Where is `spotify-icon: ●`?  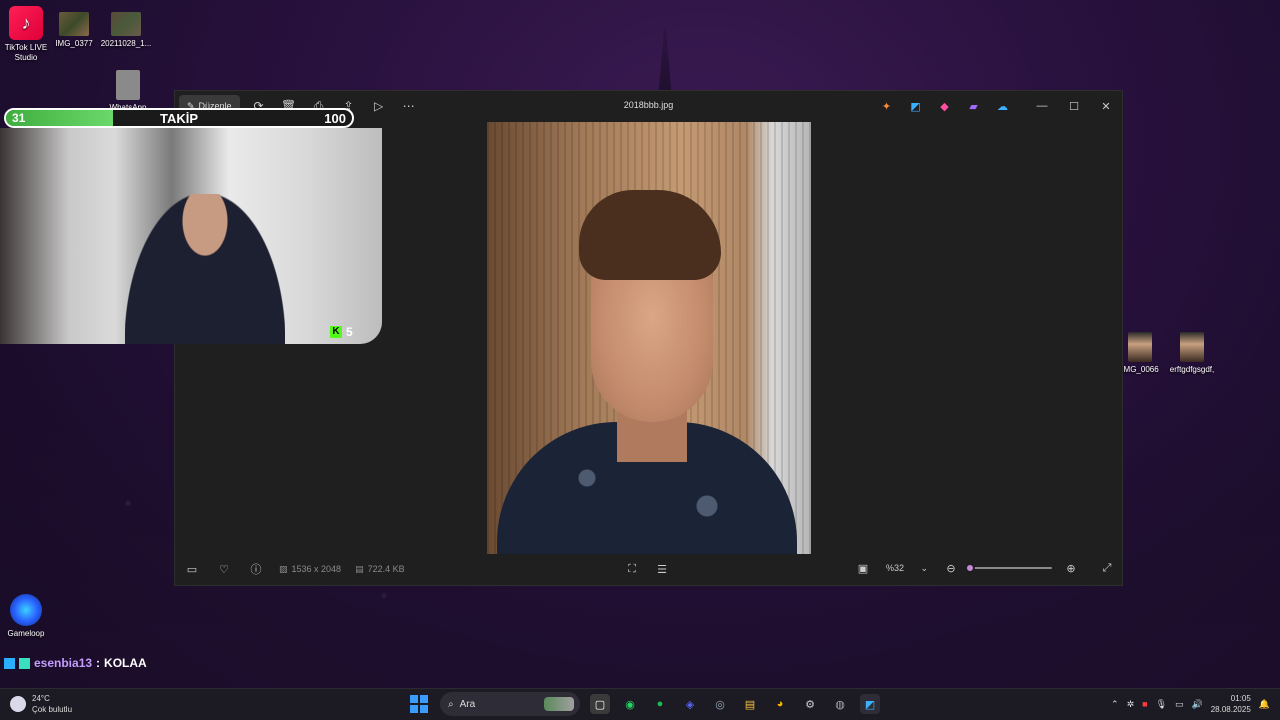 spotify-icon: ● is located at coordinates (660, 704).